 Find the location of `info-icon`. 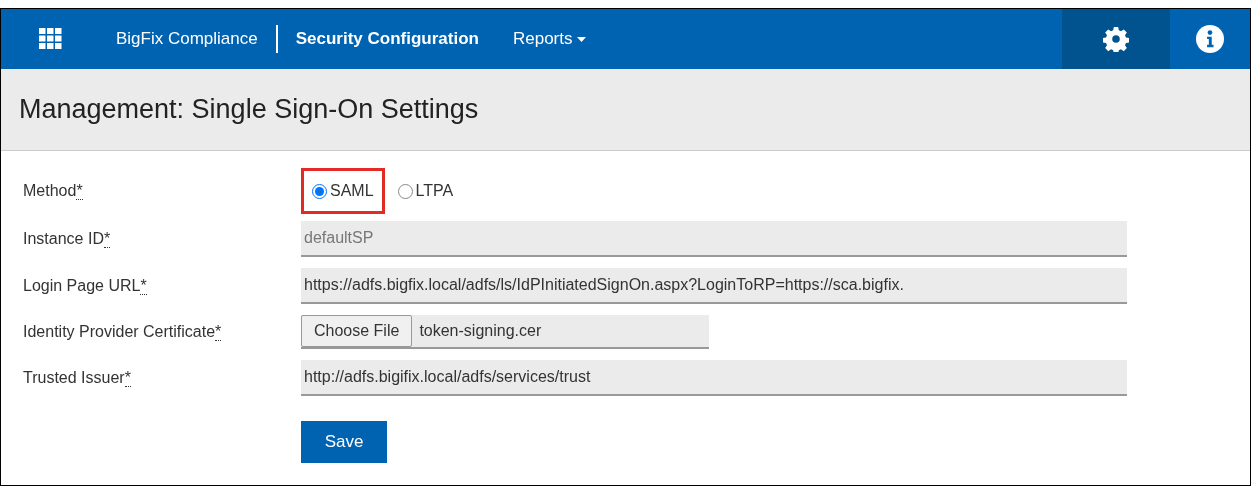

info-icon is located at coordinates (1210, 39).